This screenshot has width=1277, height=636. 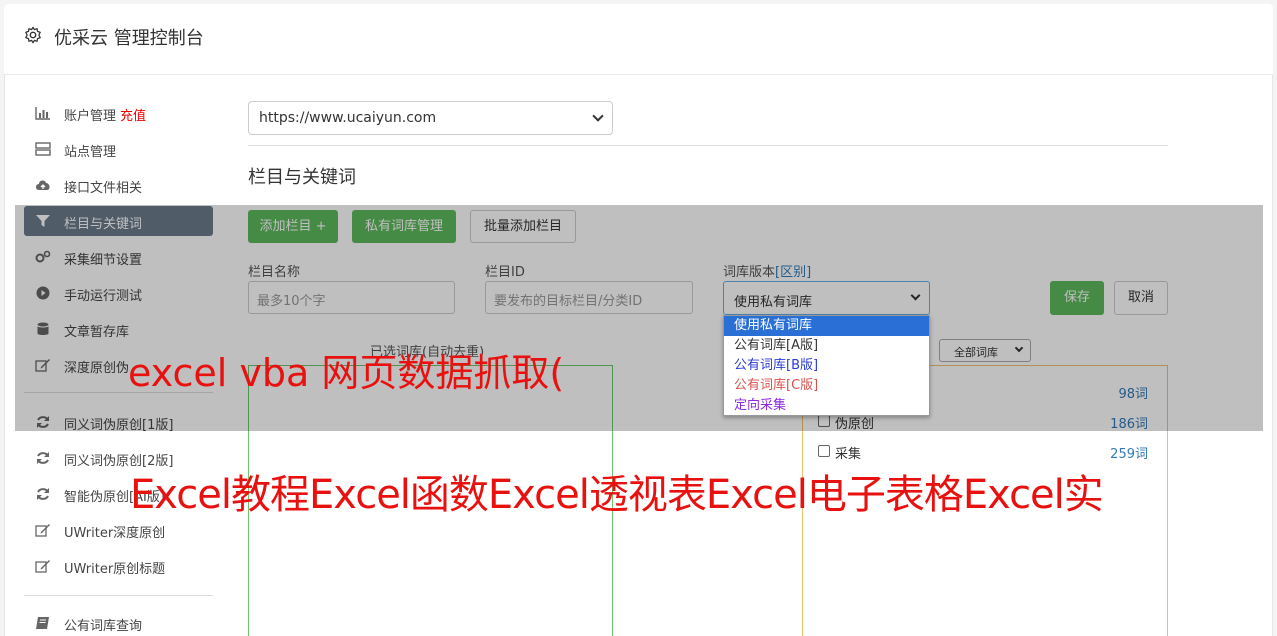 I want to click on book-icon, so click(x=42, y=623).